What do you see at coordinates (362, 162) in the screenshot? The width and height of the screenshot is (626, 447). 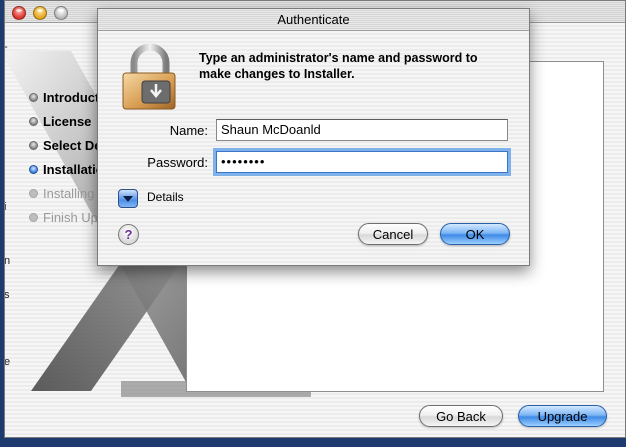 I see `password-field: ••••••••` at bounding box center [362, 162].